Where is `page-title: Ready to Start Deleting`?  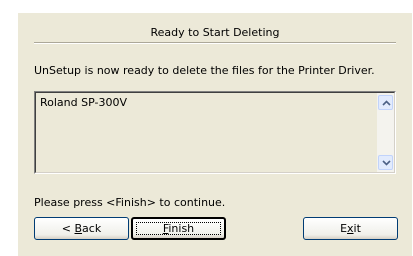
page-title: Ready to Start Deleting is located at coordinates (215, 32).